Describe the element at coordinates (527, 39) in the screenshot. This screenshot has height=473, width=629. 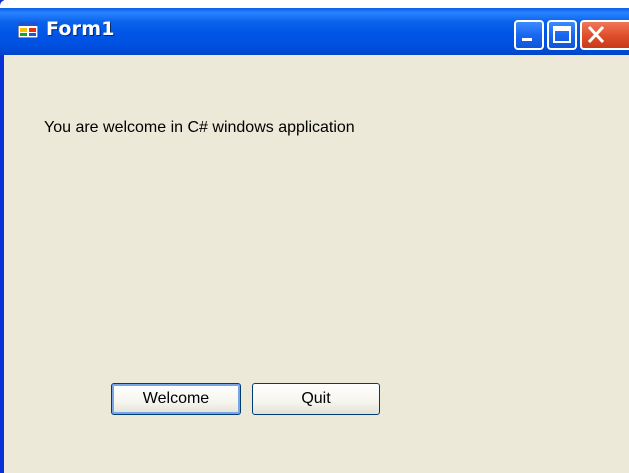
I see `minimize-icon` at that location.